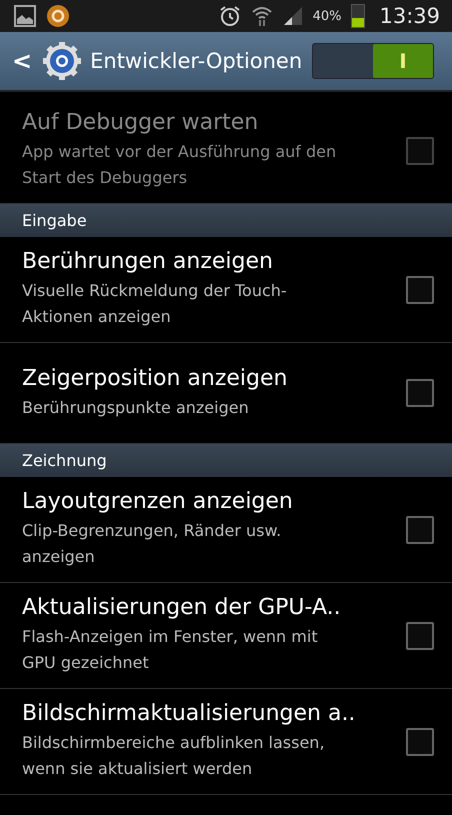  What do you see at coordinates (261, 16) in the screenshot?
I see `wifi-icon` at bounding box center [261, 16].